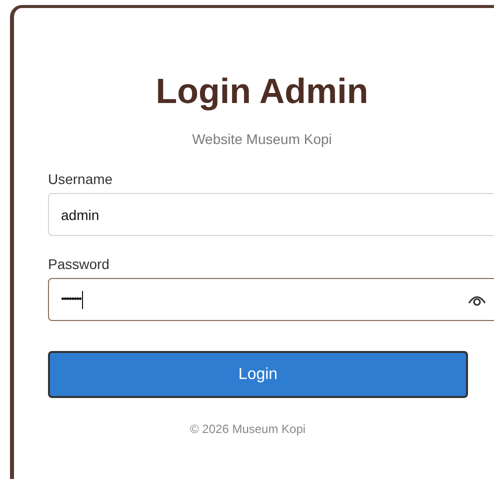 This screenshot has height=482, width=494. Describe the element at coordinates (271, 214) in the screenshot. I see `username-field: admin` at that location.